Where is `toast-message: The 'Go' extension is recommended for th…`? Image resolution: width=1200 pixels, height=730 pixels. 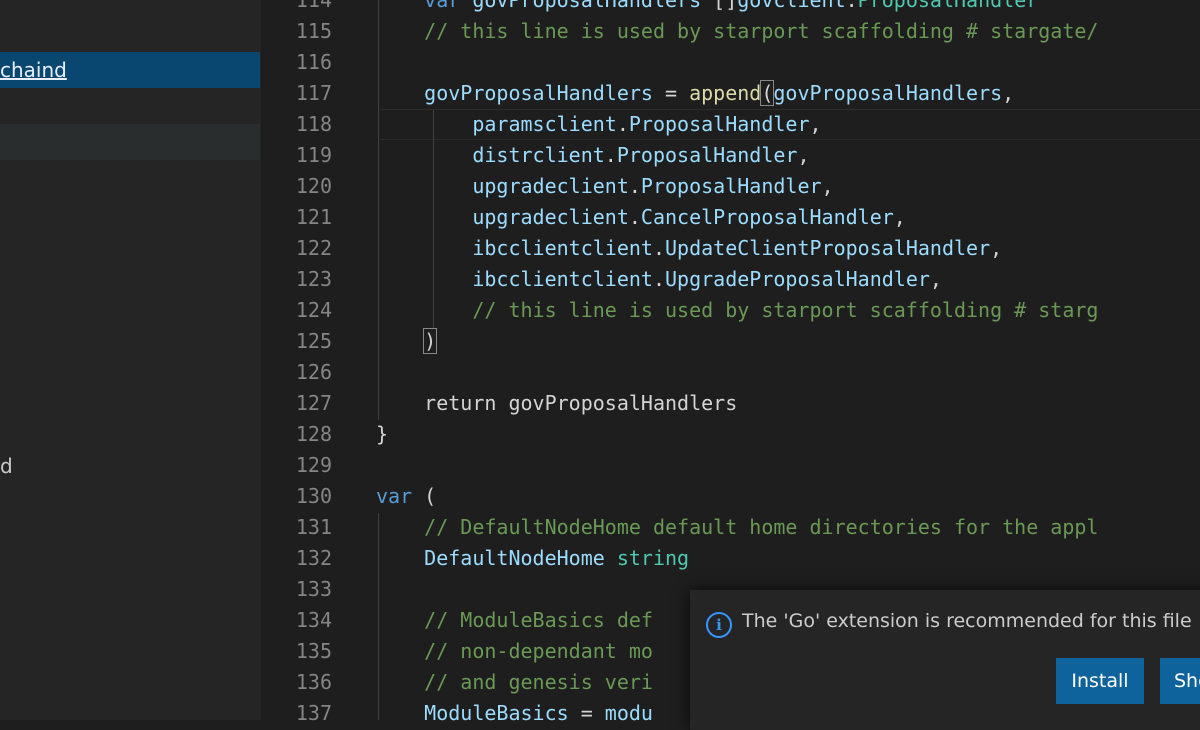 toast-message: The 'Go' extension is recommended for th… is located at coordinates (967, 621).